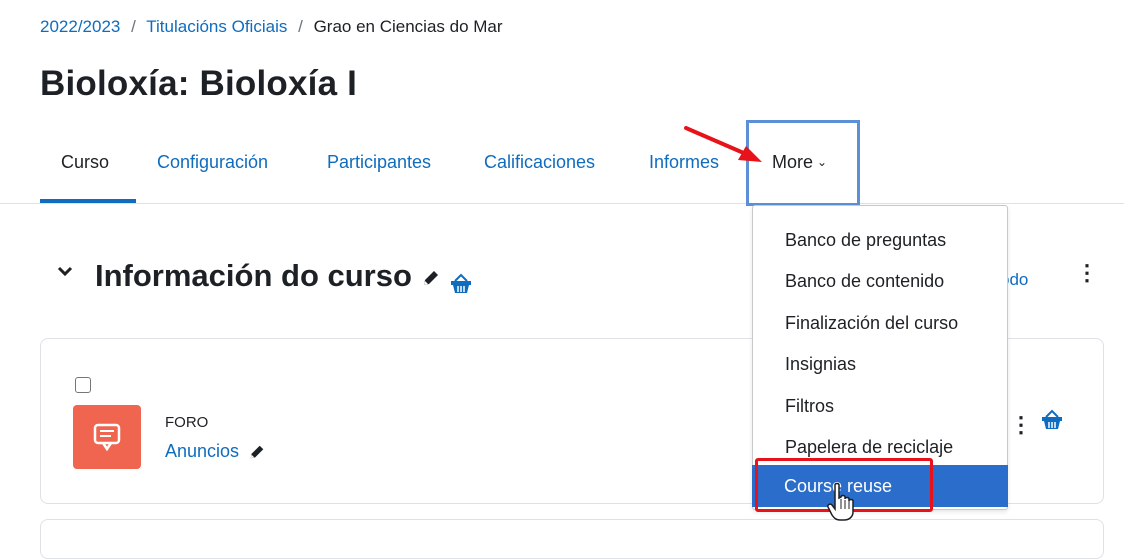 The image size is (1124, 559). Describe the element at coordinates (83, 385) in the screenshot. I see `activity-checkbox` at that location.